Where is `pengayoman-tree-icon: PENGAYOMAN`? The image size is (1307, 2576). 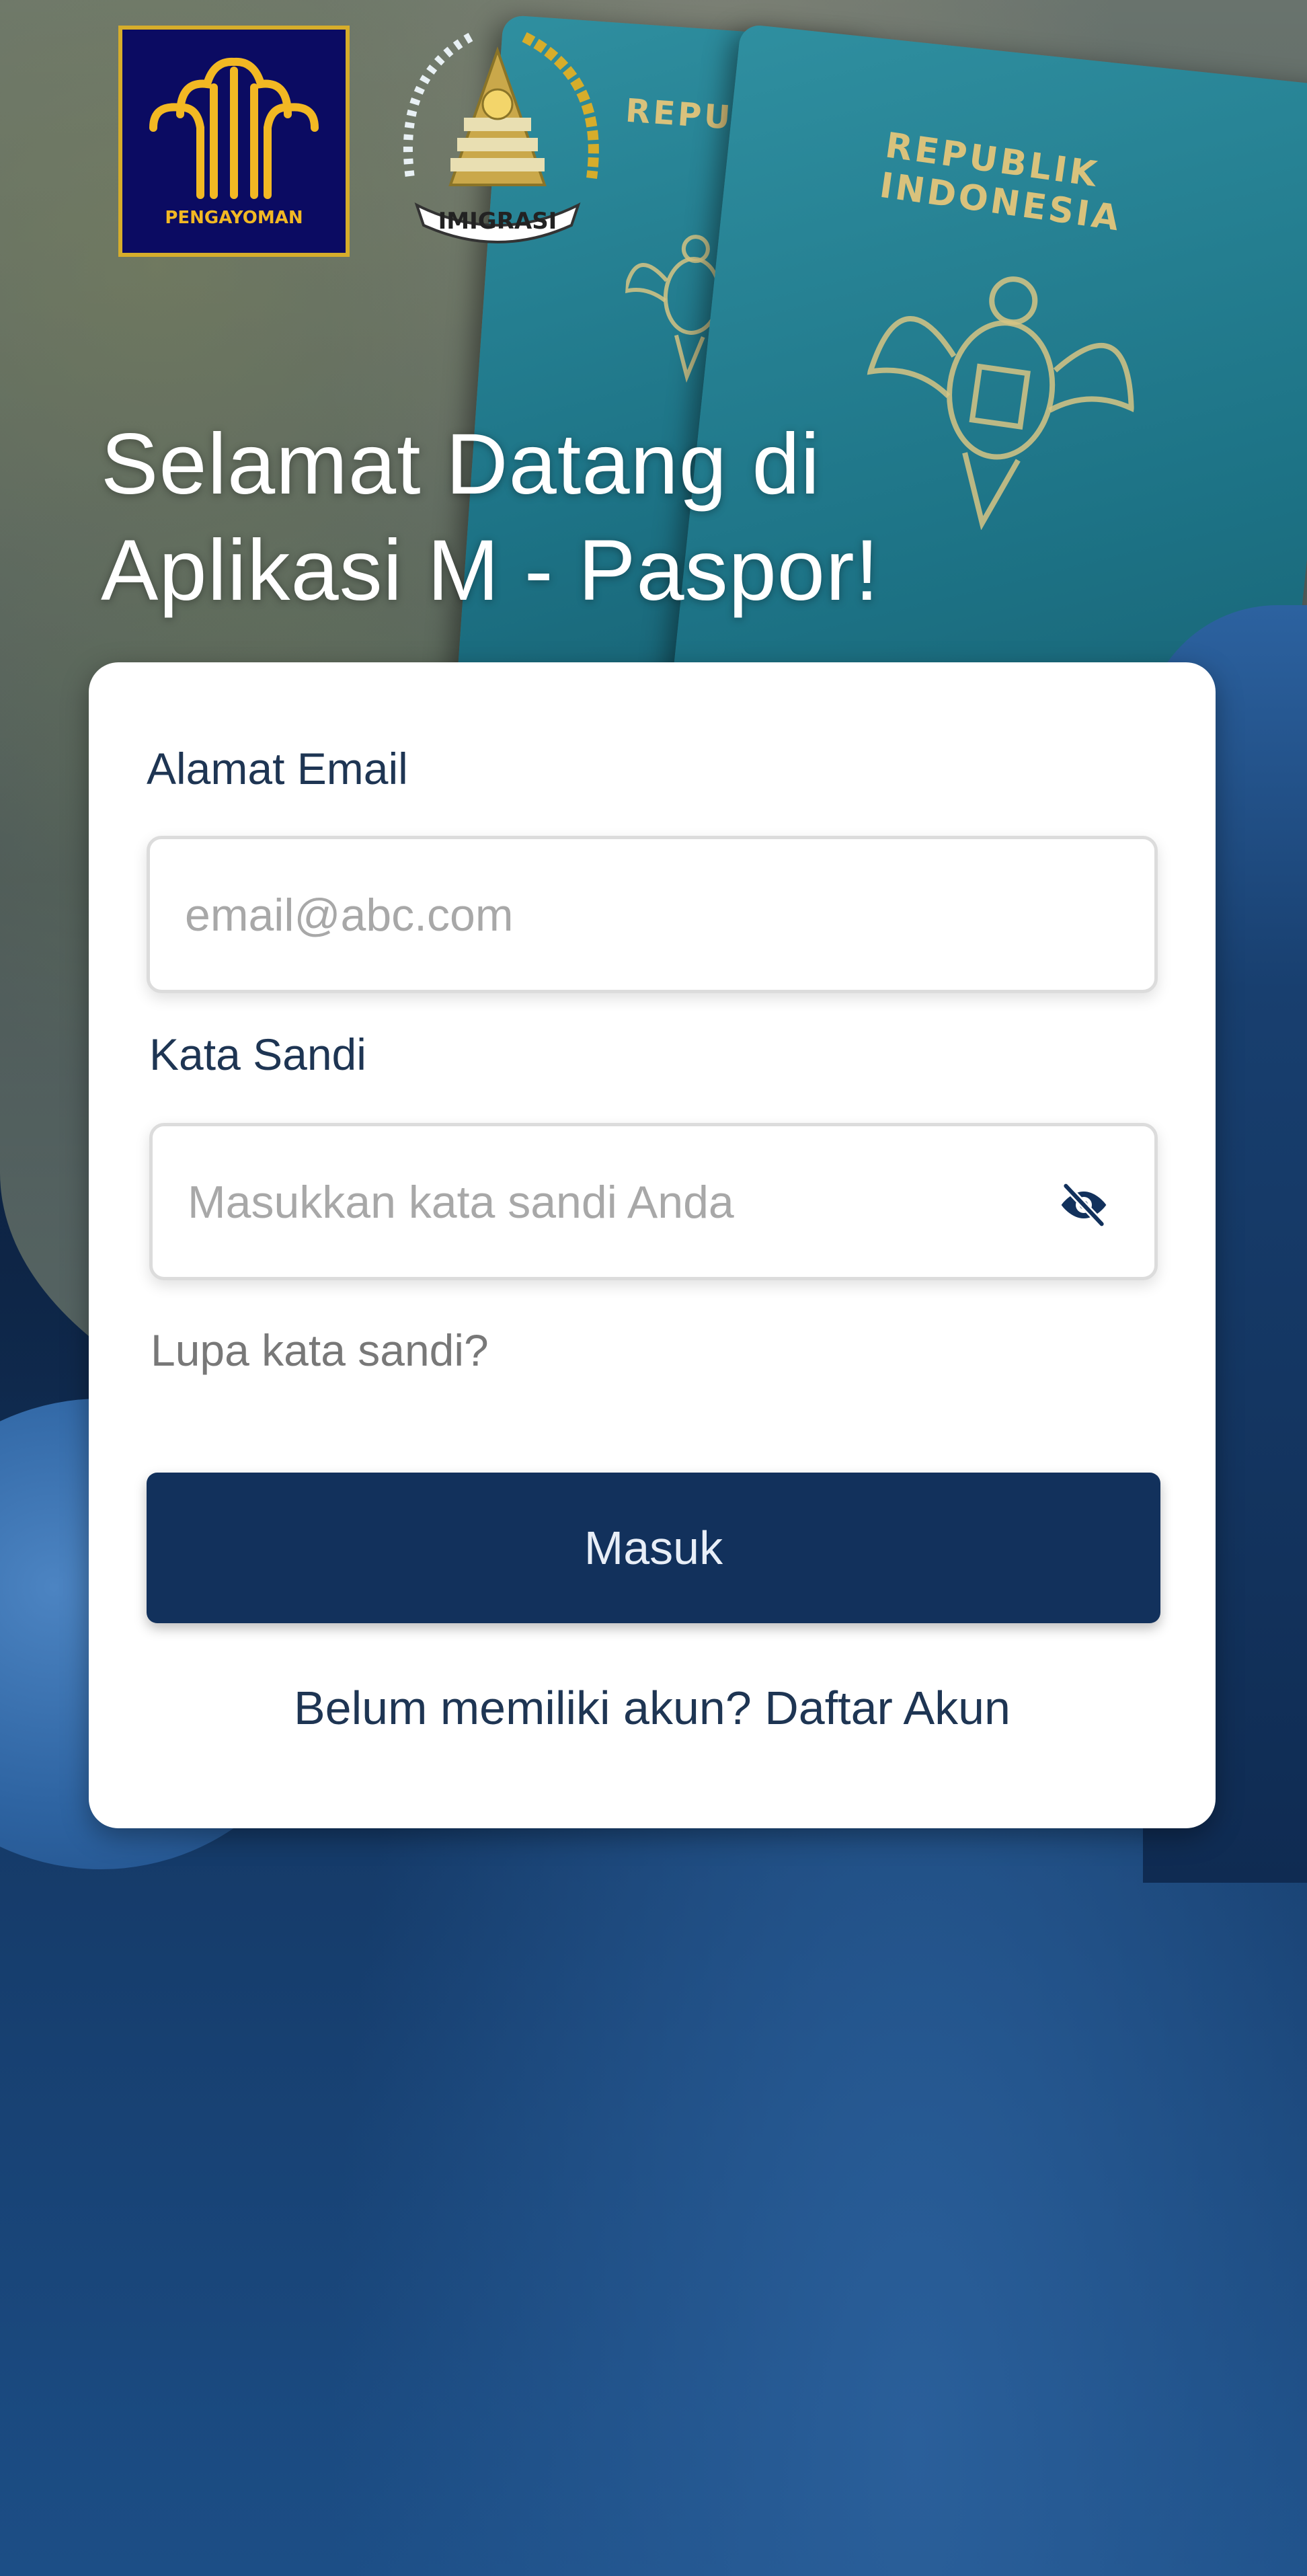 pengayoman-tree-icon: PENGAYOMAN is located at coordinates (234, 142).